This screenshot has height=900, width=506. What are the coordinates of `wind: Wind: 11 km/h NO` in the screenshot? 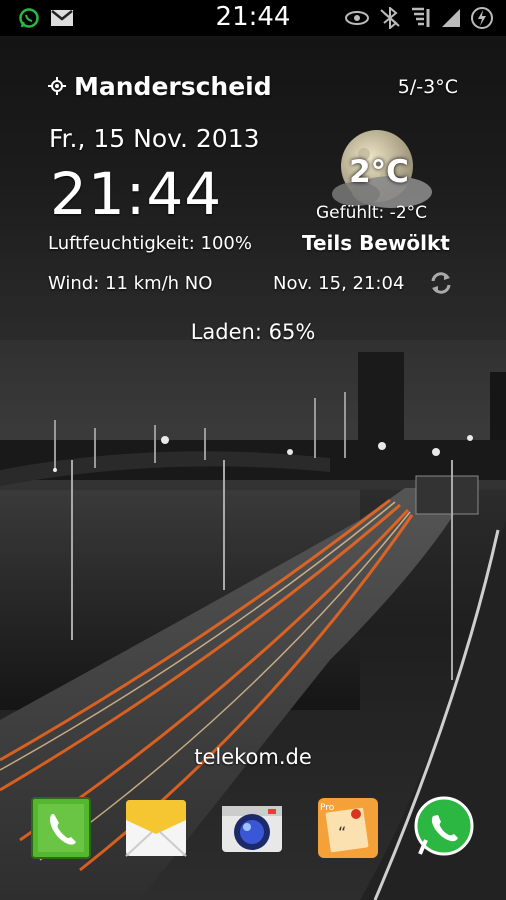 It's located at (130, 283).